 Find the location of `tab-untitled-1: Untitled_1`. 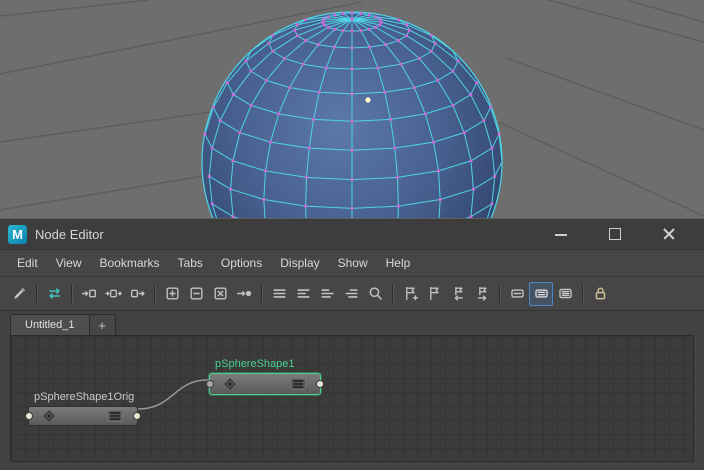

tab-untitled-1: Untitled_1 is located at coordinates (50, 324).